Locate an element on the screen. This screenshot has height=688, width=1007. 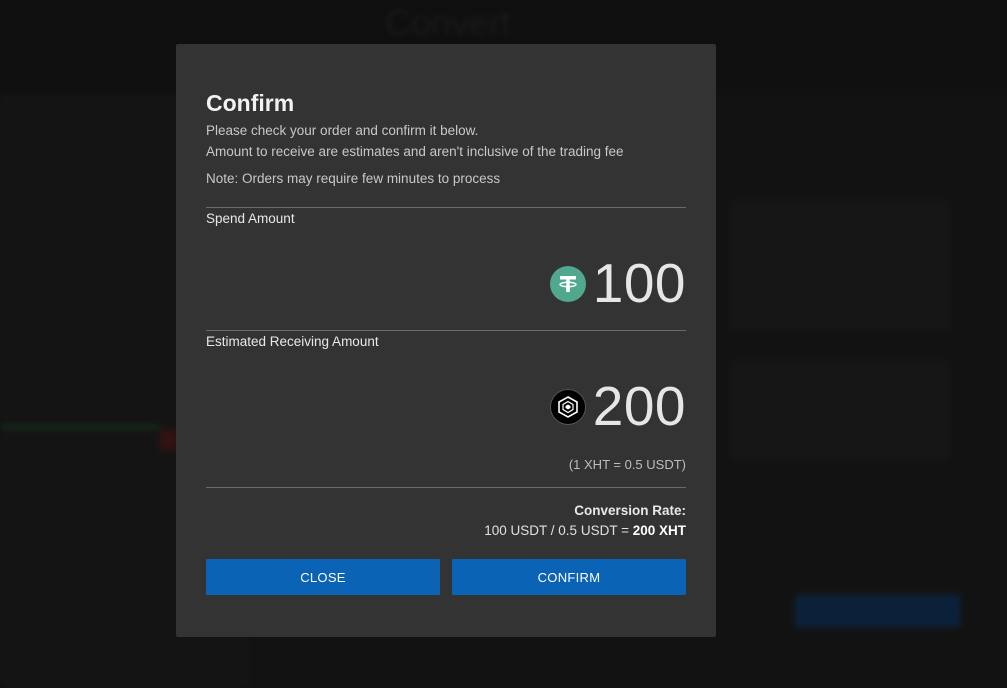
conversion-formula-text: 100 USDT / 0.5 USDT = is located at coordinates (558, 530).